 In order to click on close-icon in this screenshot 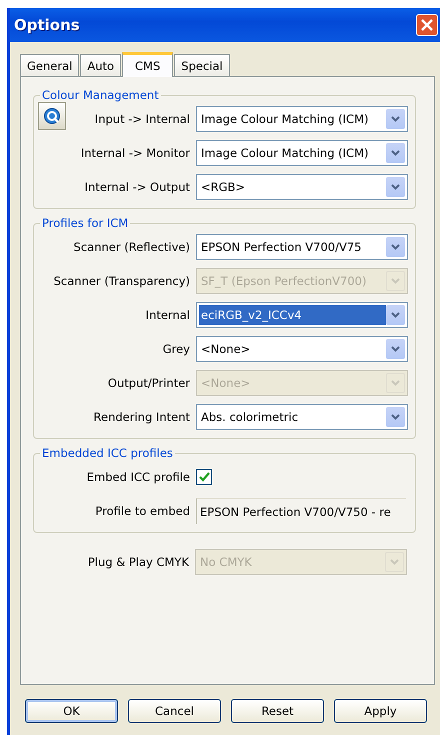, I will do `click(427, 25)`.